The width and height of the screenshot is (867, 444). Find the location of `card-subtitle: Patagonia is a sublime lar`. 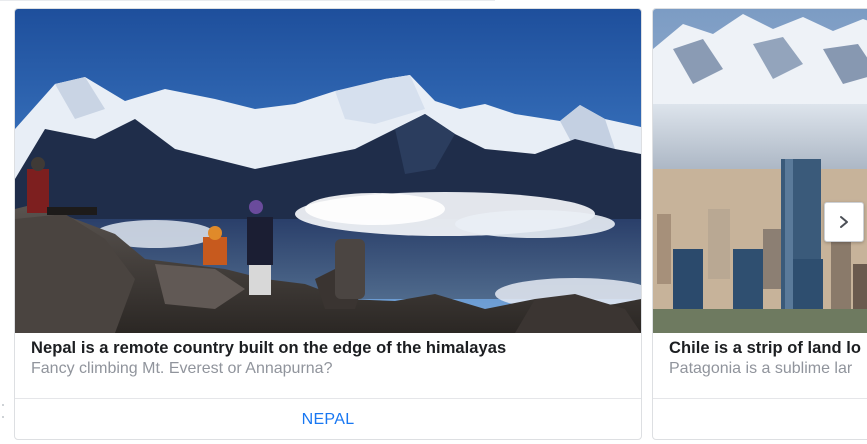

card-subtitle: Patagonia is a sublime lar is located at coordinates (761, 368).